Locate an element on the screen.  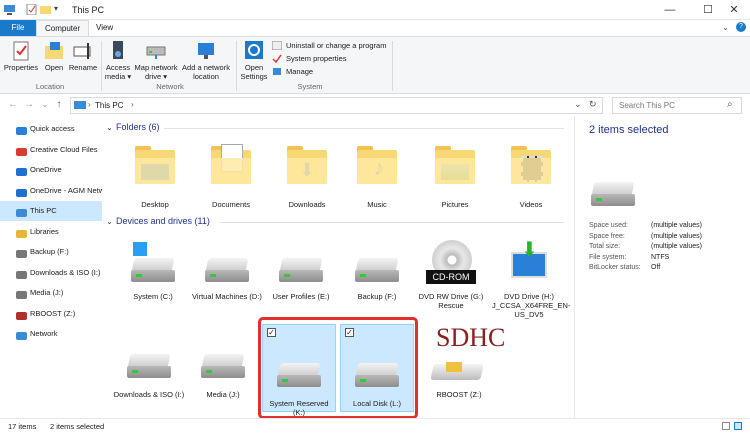
breadcrumb: This PC is located at coordinates (109, 105).